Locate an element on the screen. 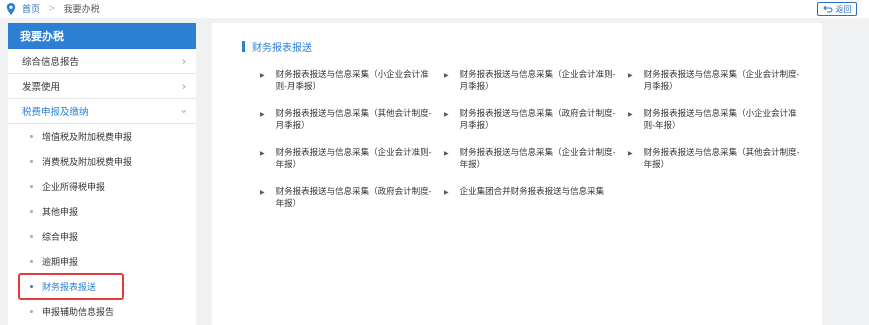  report-link: ▶ 财务报表报送与信息采集（企业会计制度-年报） is located at coordinates (536, 159).